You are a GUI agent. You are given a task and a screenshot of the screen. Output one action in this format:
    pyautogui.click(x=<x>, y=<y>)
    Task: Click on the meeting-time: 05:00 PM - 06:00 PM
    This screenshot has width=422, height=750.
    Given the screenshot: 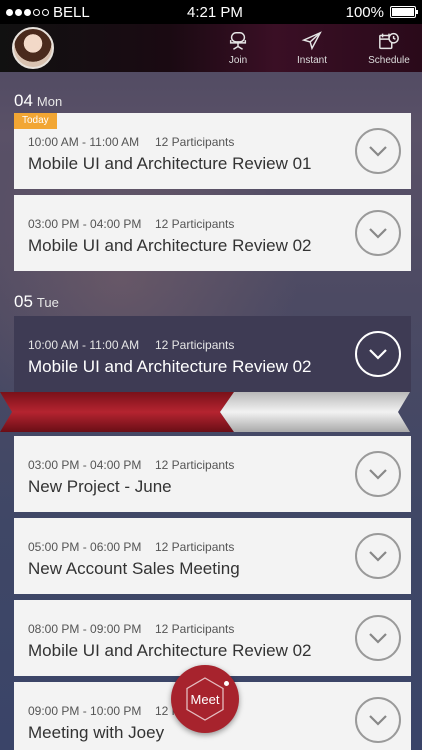 What is the action you would take?
    pyautogui.click(x=85, y=547)
    